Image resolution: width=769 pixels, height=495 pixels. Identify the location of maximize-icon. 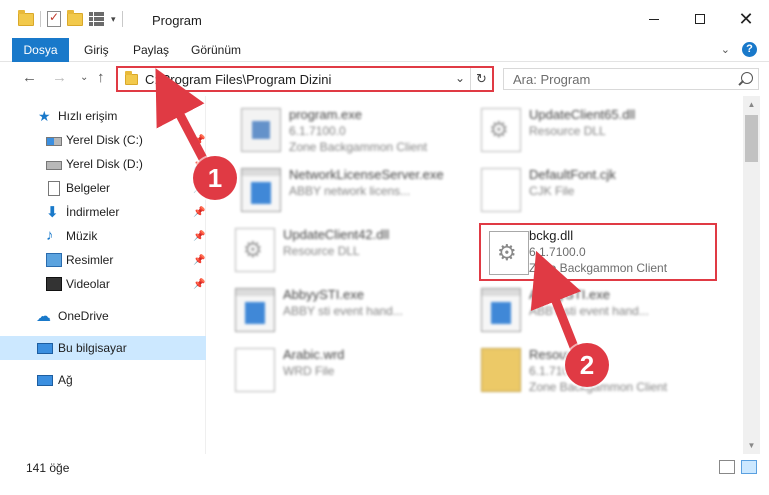
(700, 19).